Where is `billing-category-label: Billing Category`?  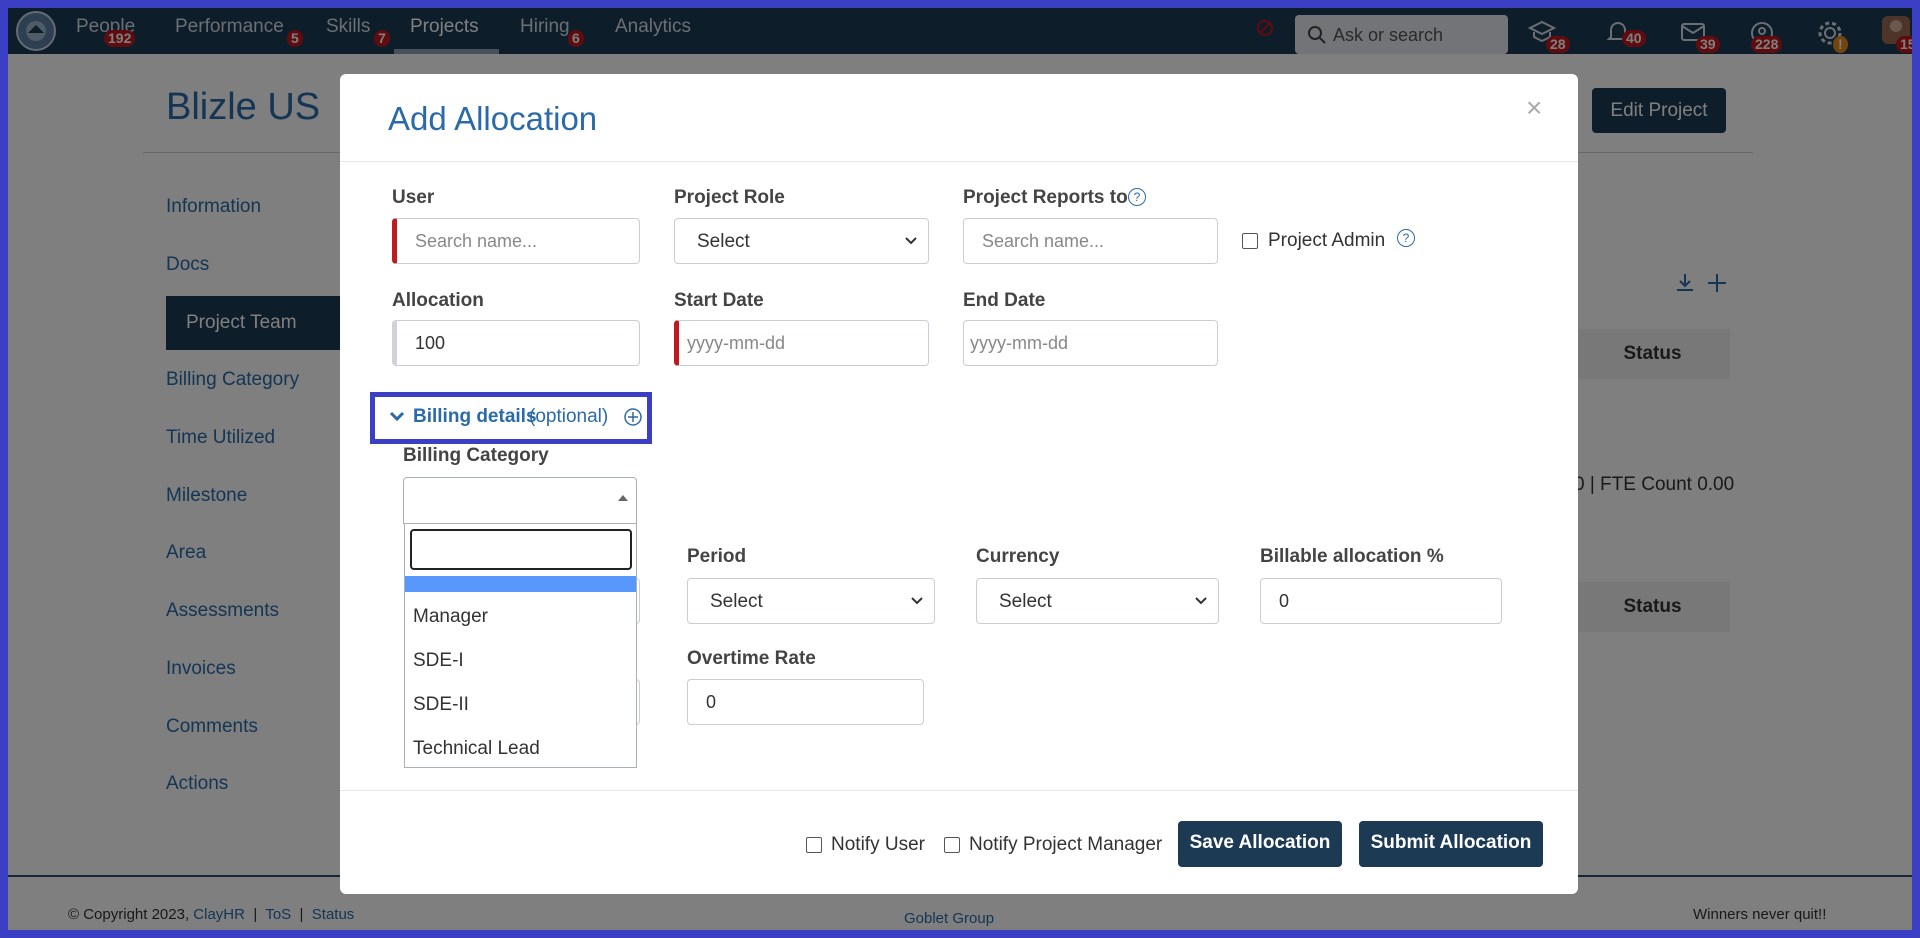
billing-category-label: Billing Category is located at coordinates (476, 455).